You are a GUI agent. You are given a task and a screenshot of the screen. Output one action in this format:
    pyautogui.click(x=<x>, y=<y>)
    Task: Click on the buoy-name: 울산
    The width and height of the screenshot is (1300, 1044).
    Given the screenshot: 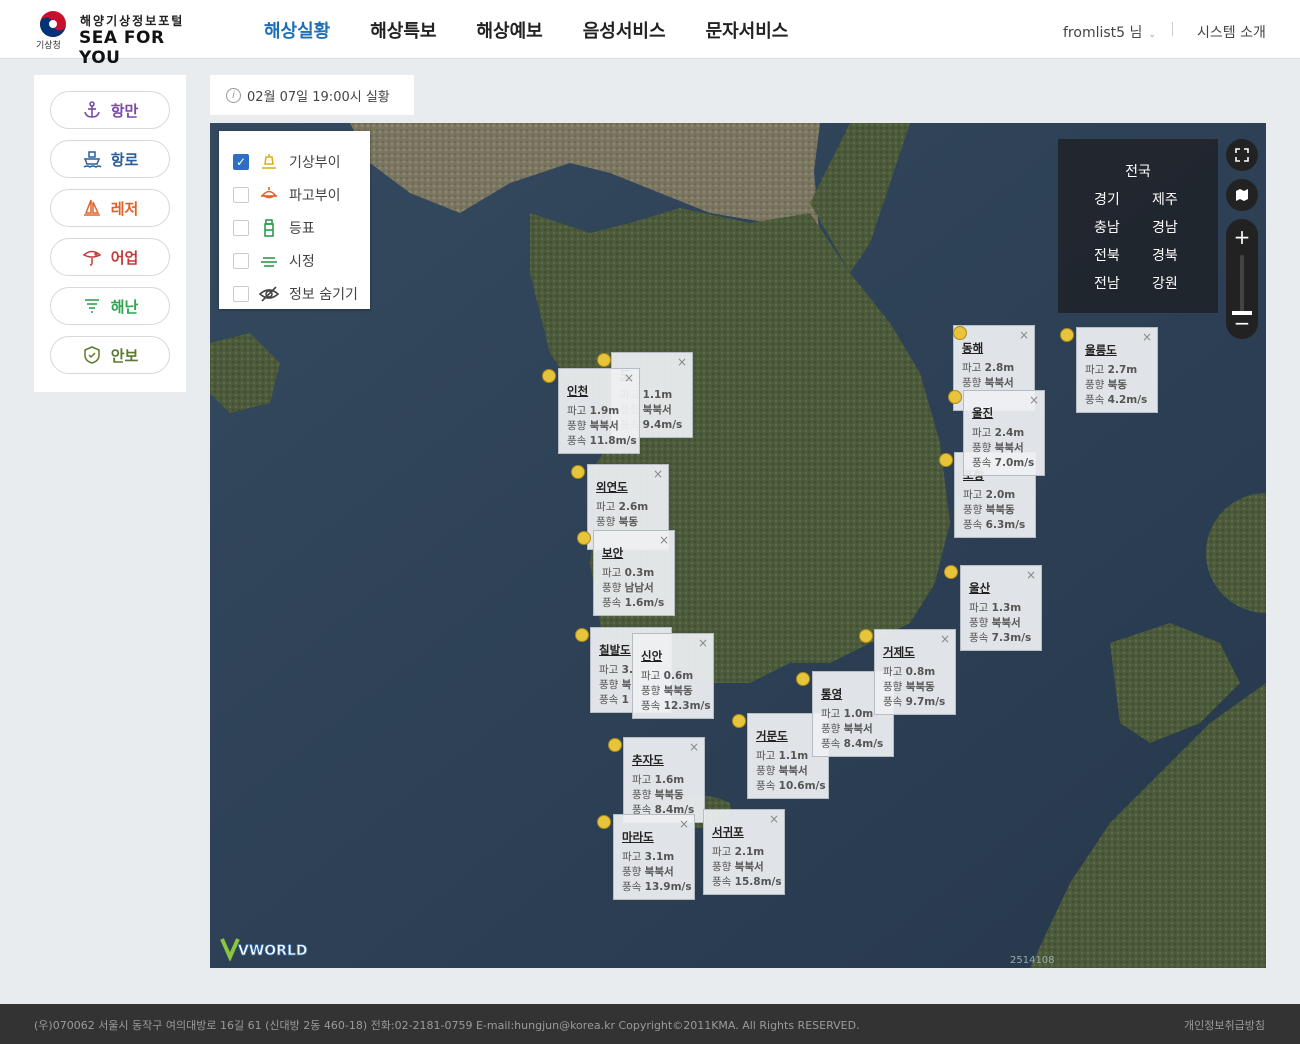 What is the action you would take?
    pyautogui.click(x=979, y=588)
    